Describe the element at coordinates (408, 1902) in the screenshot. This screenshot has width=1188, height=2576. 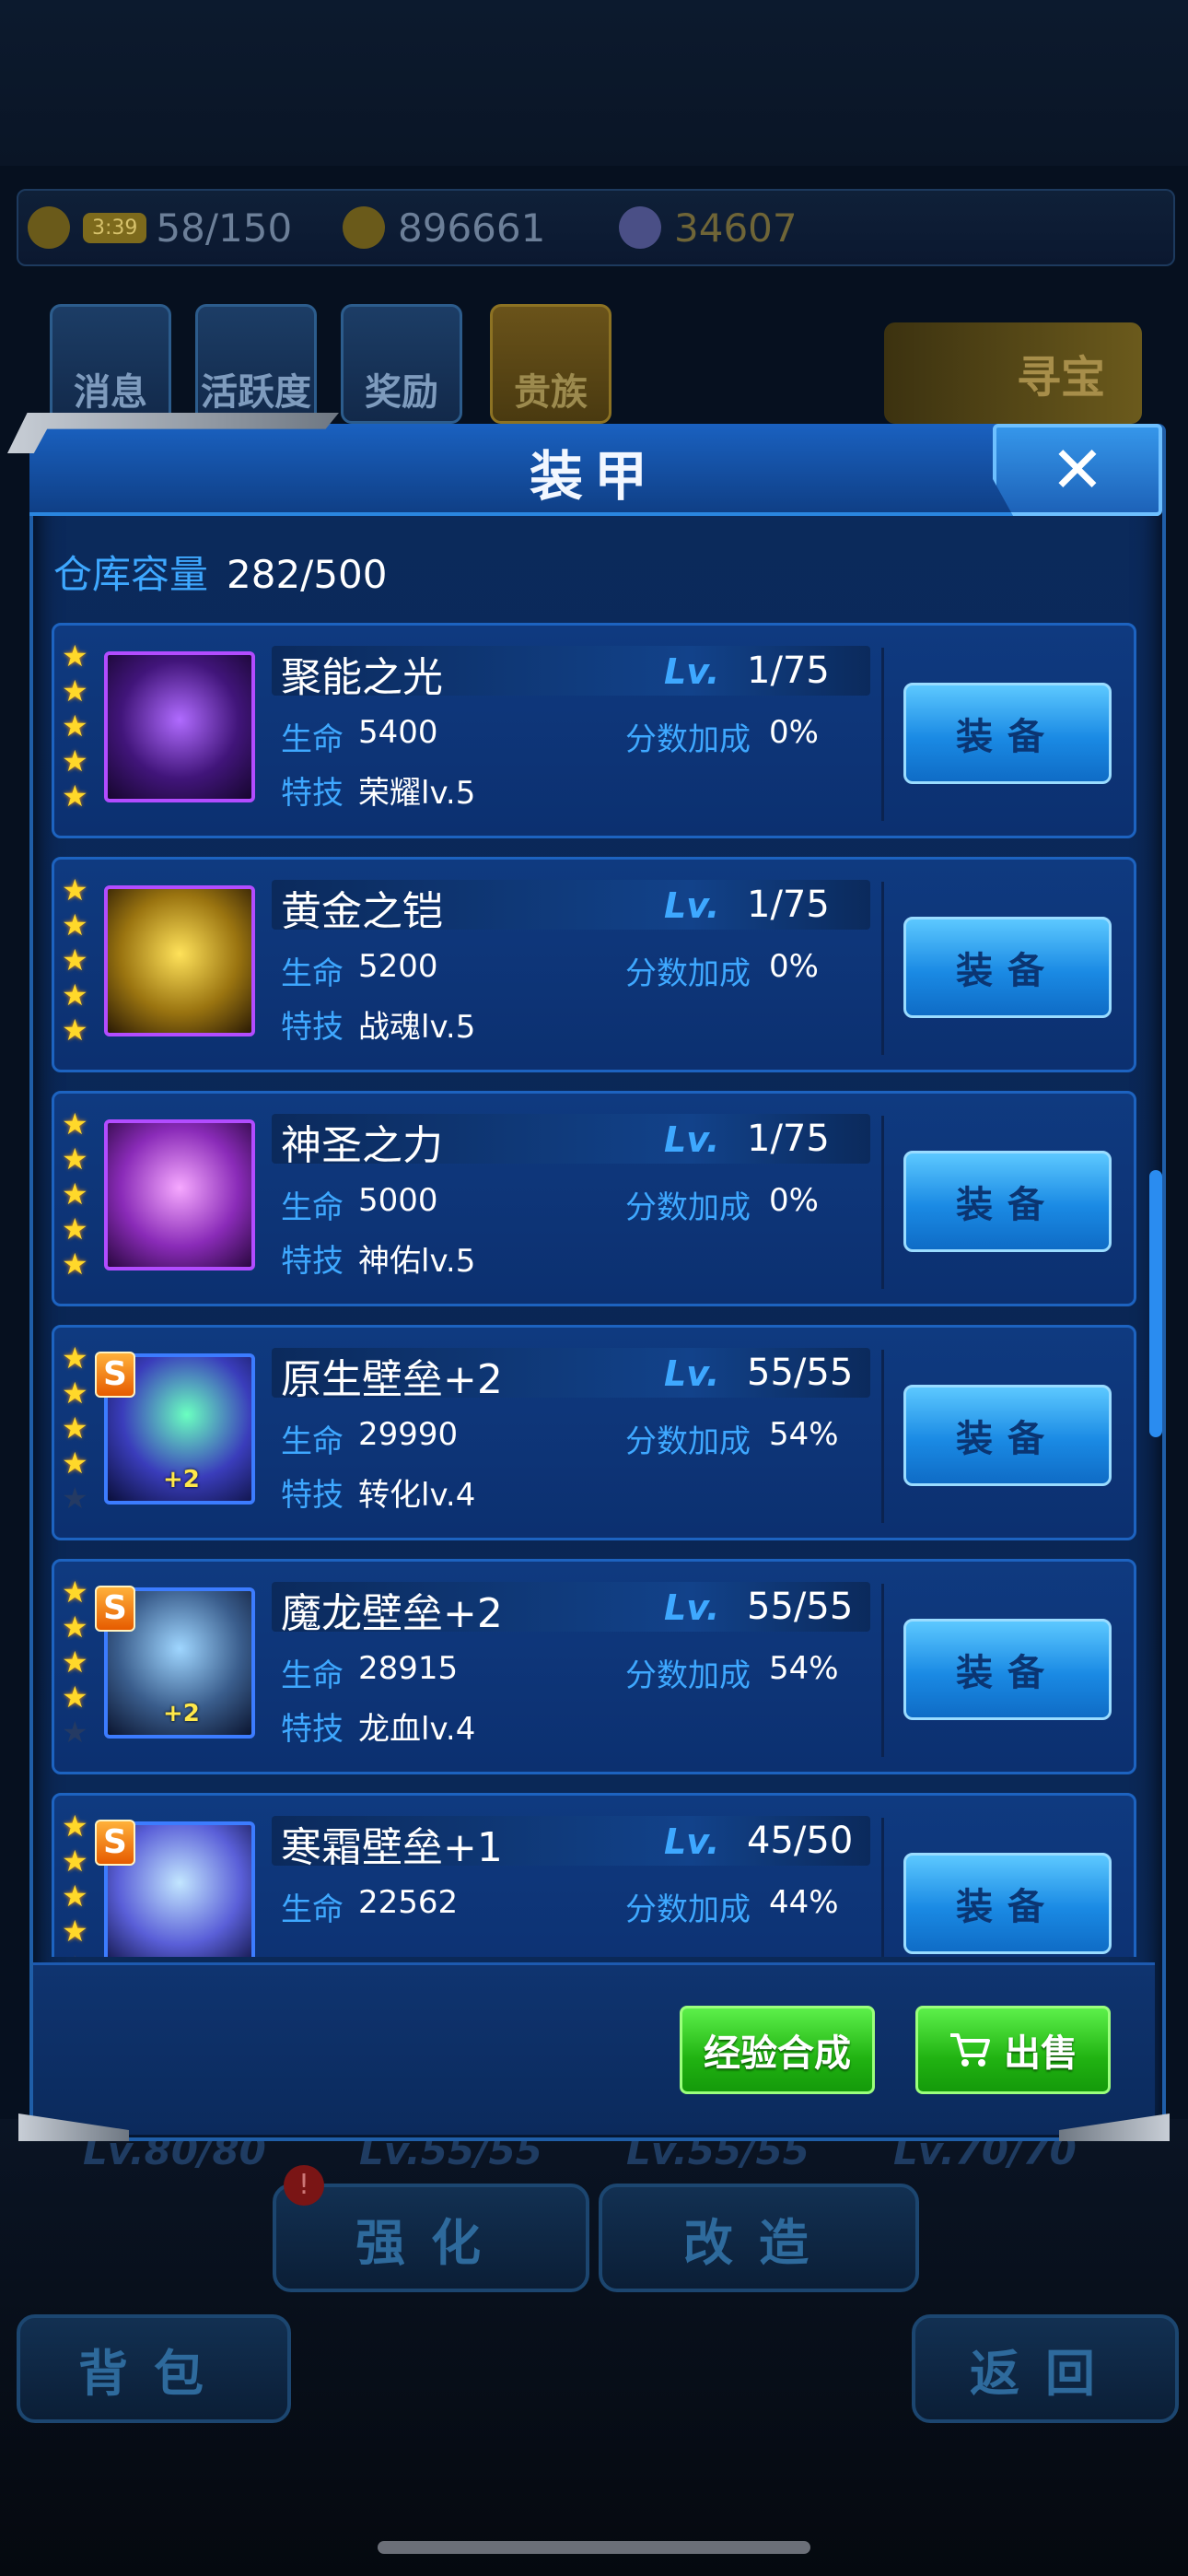
I see `hp-value: 22562` at that location.